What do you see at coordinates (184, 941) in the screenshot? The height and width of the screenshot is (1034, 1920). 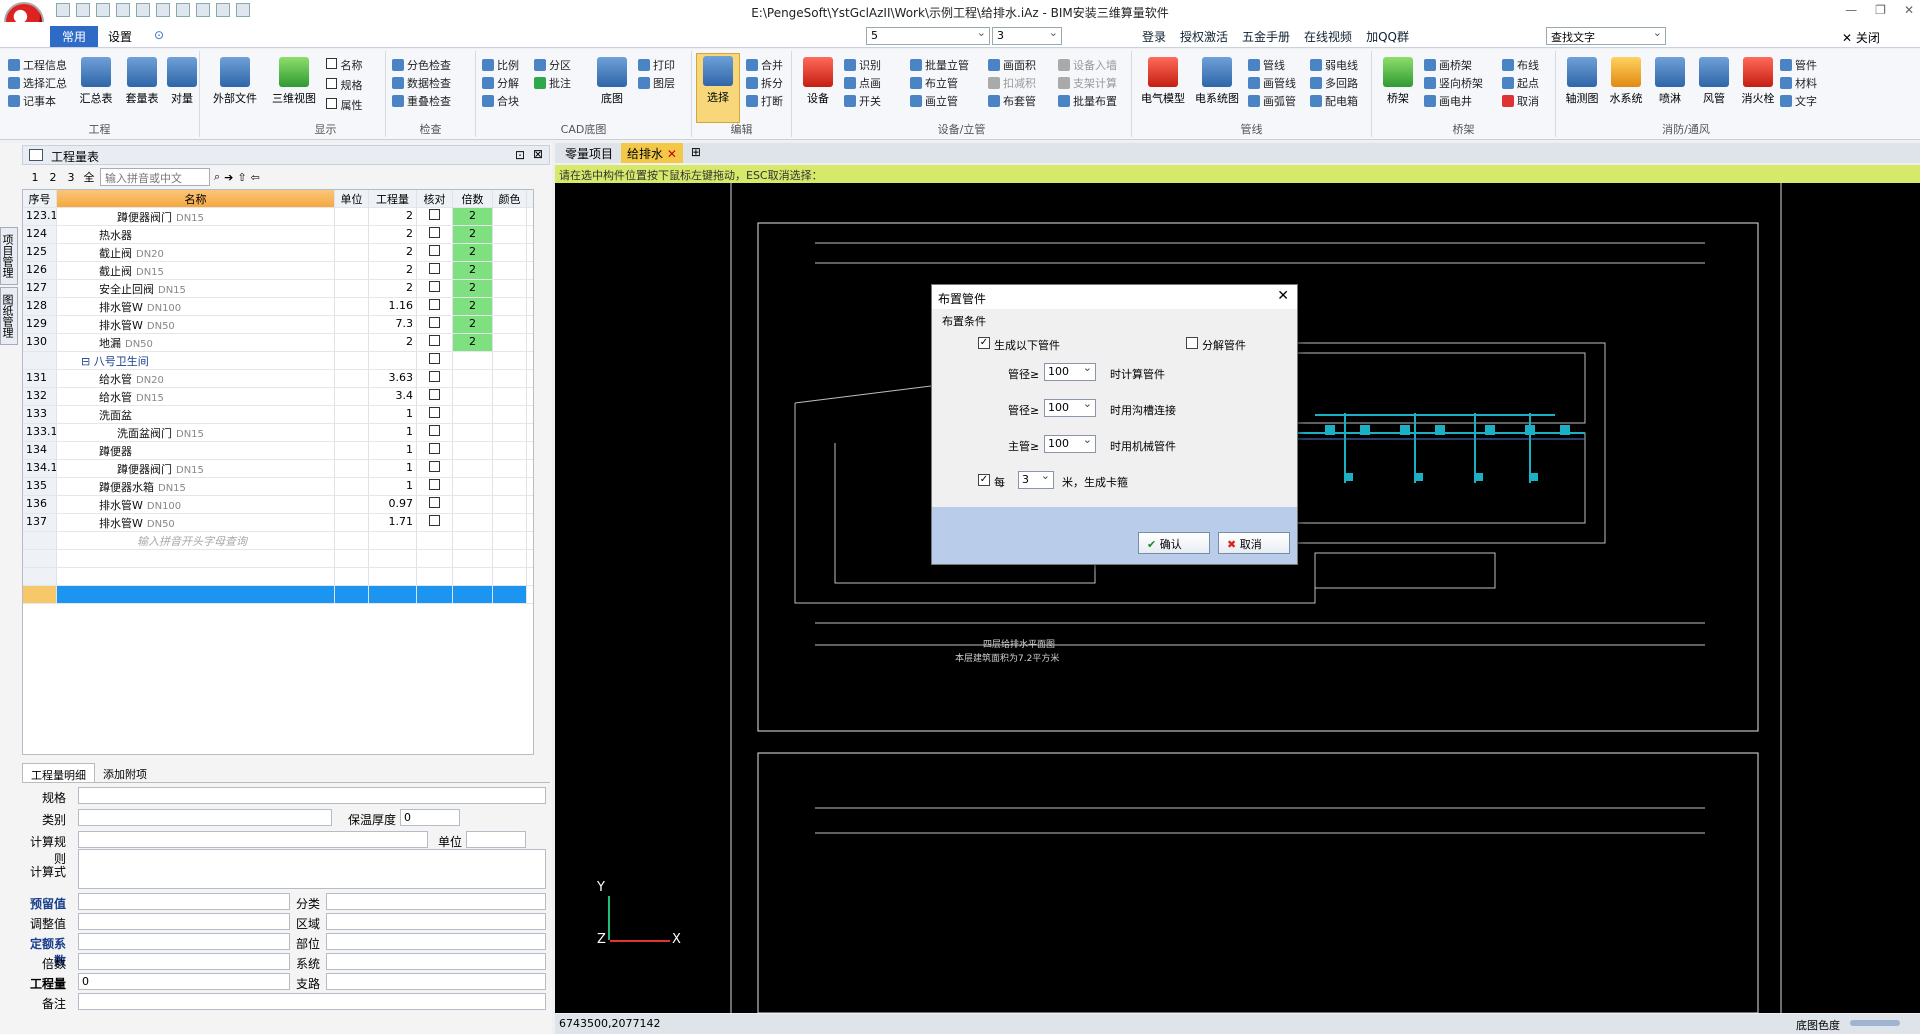 I see `quota-coef-field` at bounding box center [184, 941].